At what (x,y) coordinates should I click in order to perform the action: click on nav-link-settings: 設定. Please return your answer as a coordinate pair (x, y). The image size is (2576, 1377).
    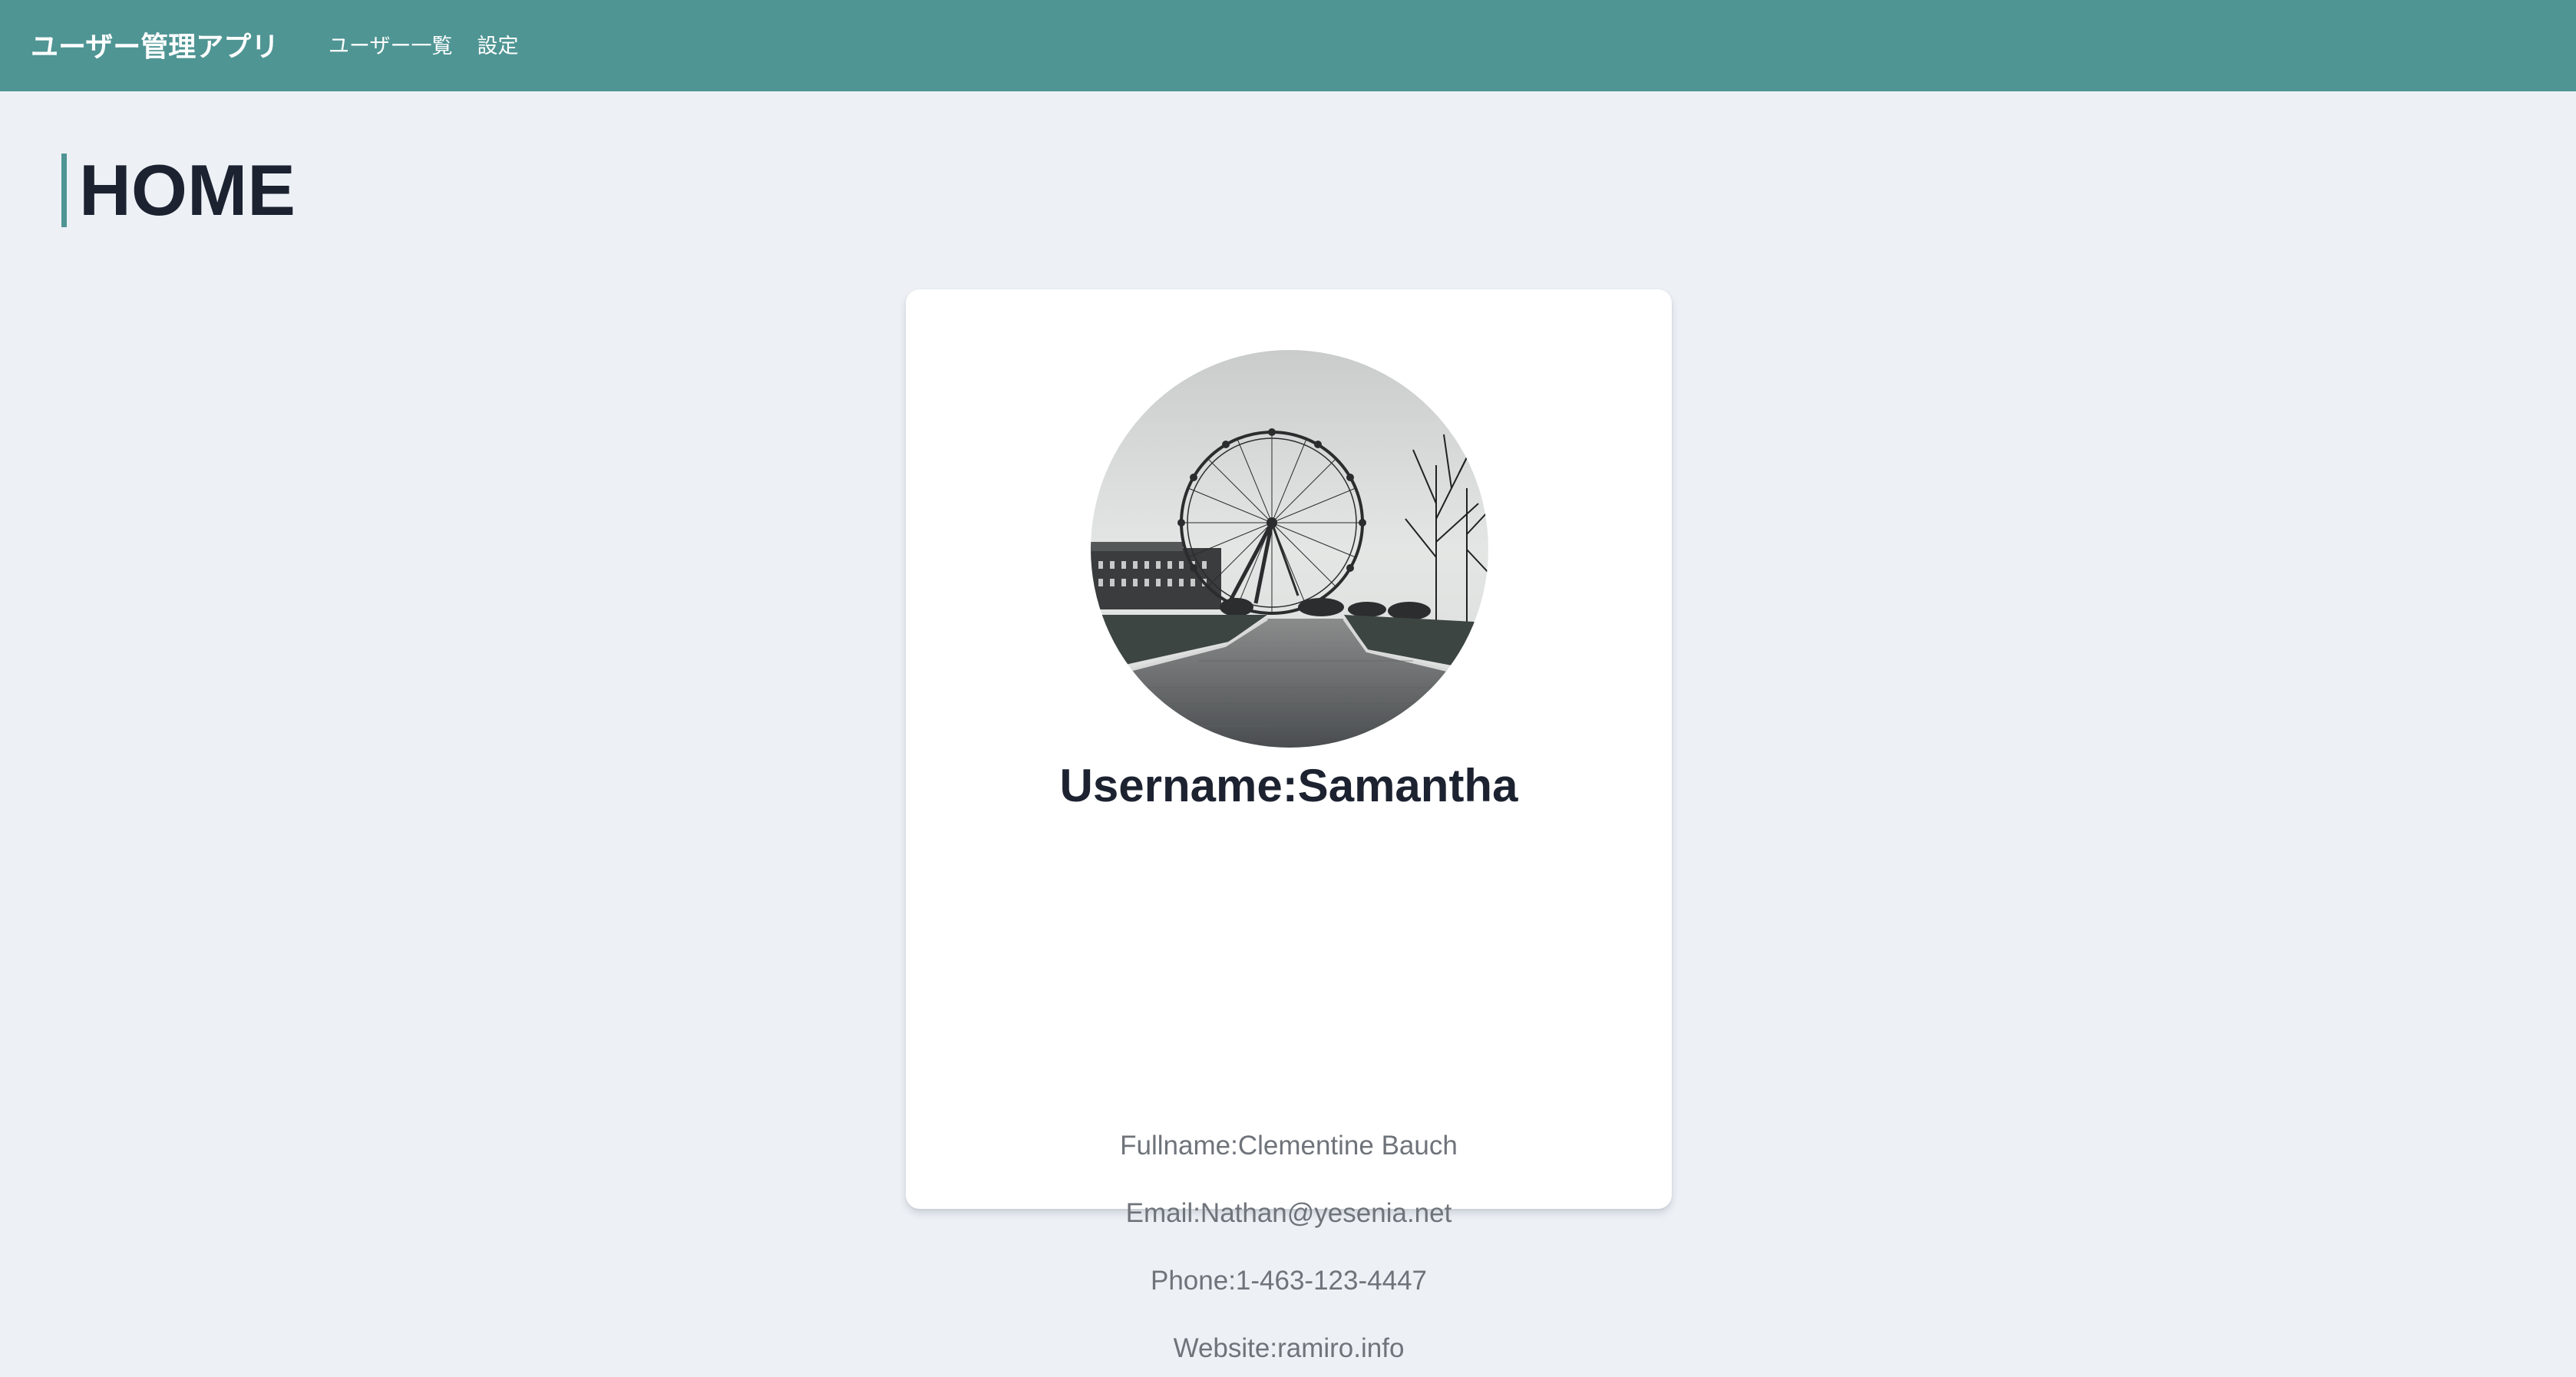
    Looking at the image, I should click on (497, 44).